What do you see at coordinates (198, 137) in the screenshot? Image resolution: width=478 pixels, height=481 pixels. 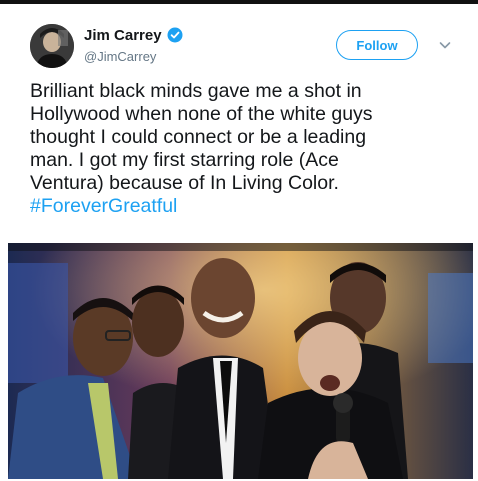 I see `tweet-text-line: thought I could connect or be a leading` at bounding box center [198, 137].